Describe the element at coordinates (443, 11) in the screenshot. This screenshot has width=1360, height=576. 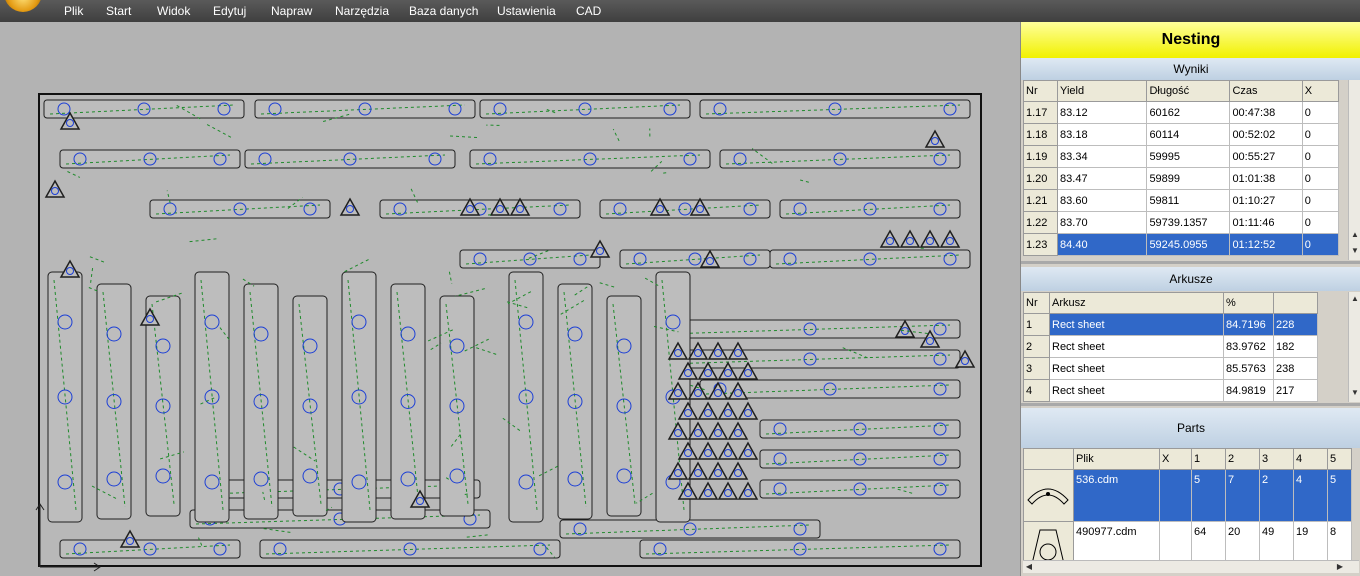
I see `menu-baza-danych: Baza danych` at that location.